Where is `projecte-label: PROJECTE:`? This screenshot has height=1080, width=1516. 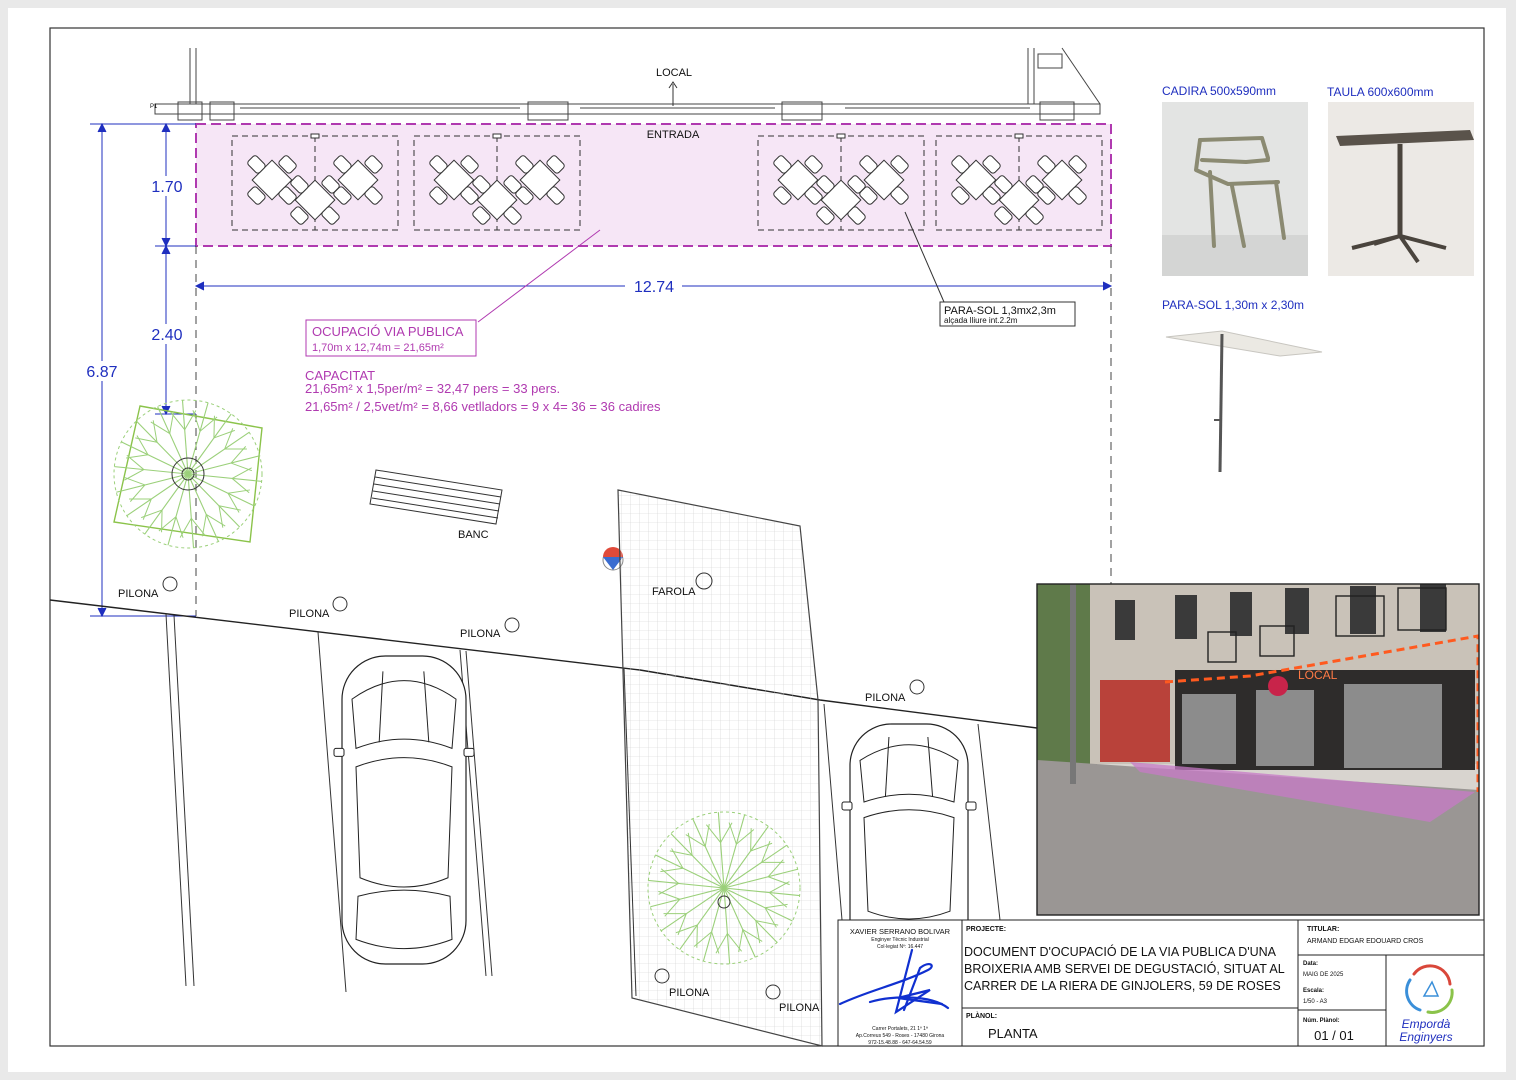 projecte-label: PROJECTE: is located at coordinates (986, 929).